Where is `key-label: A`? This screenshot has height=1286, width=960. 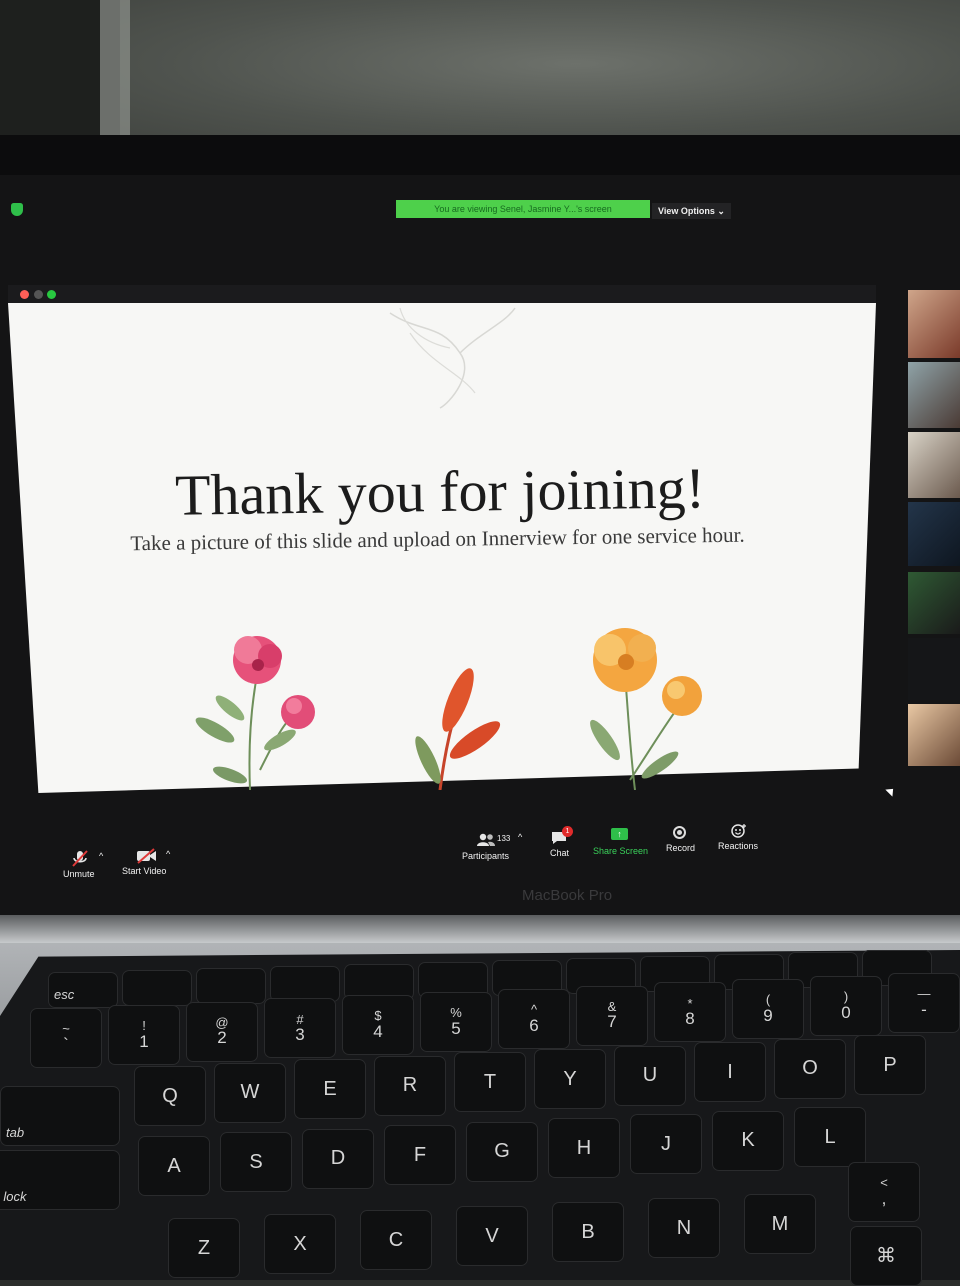 key-label: A is located at coordinates (174, 1165).